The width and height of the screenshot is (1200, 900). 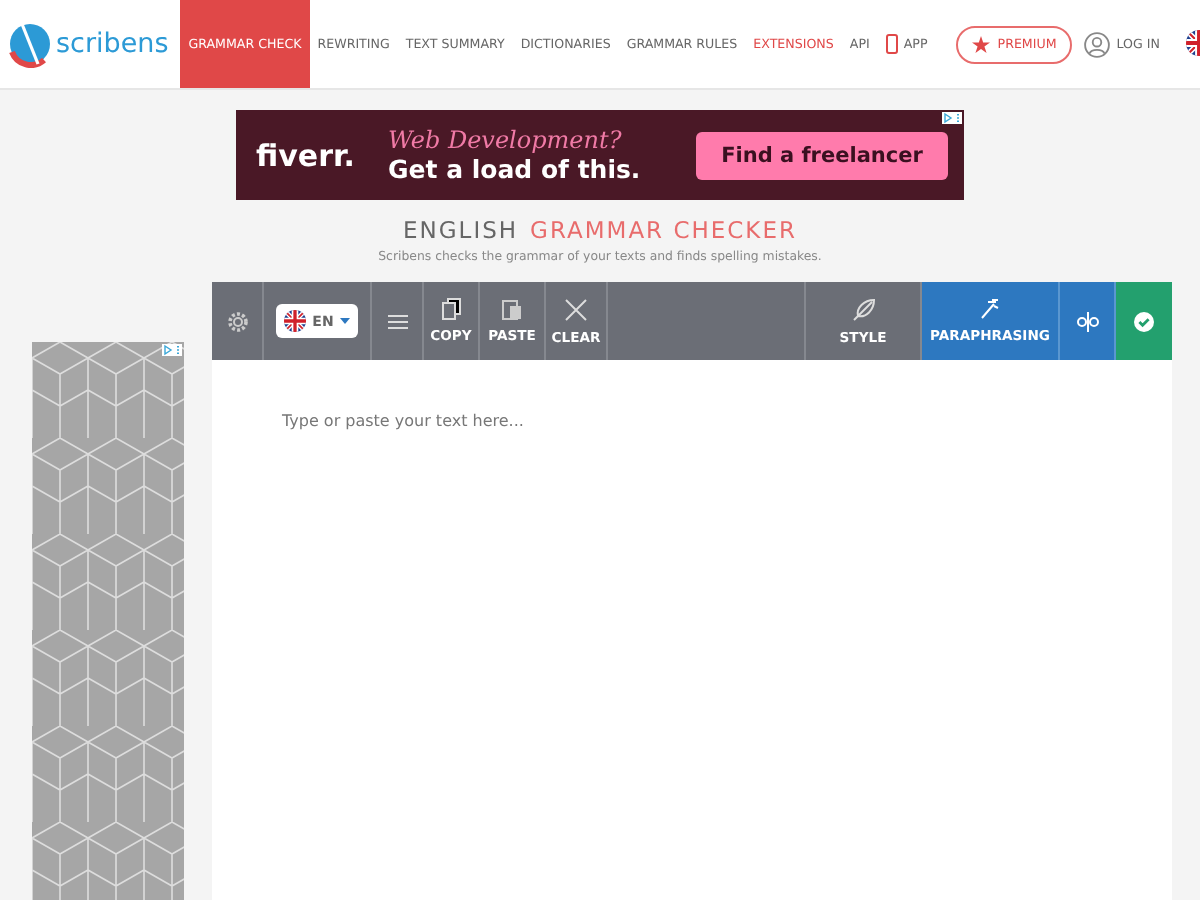 I want to click on split-view-icon, so click(x=1087, y=321).